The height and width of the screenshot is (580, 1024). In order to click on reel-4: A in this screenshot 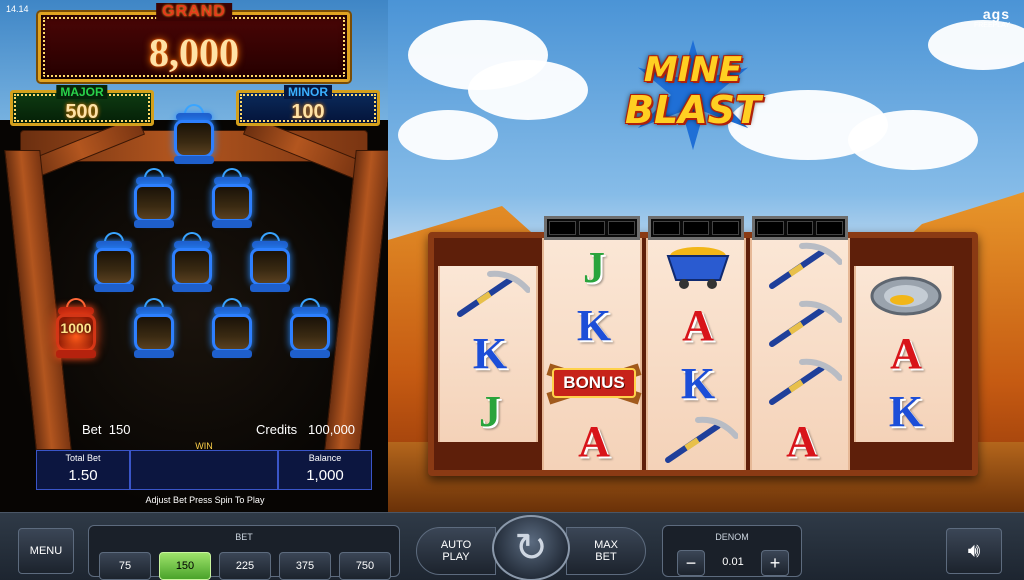, I will do `click(801, 343)`.